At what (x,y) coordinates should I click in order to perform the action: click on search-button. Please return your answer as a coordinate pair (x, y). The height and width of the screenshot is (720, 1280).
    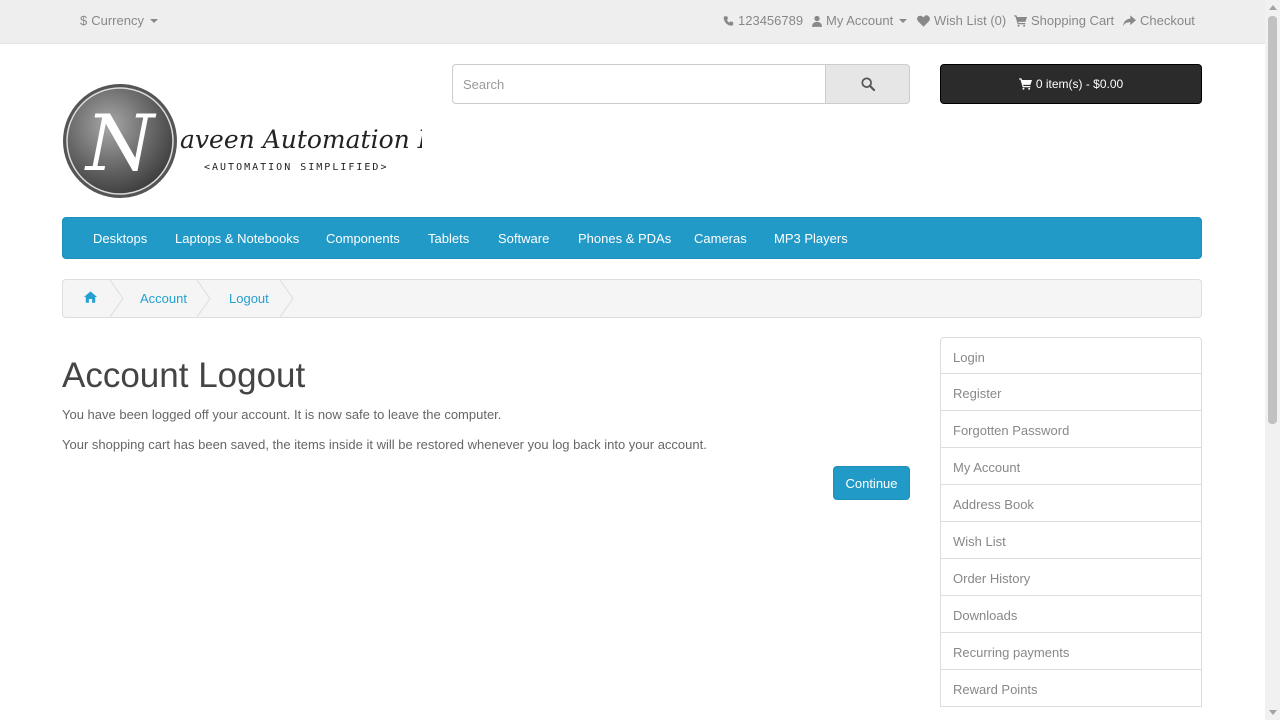
    Looking at the image, I should click on (868, 84).